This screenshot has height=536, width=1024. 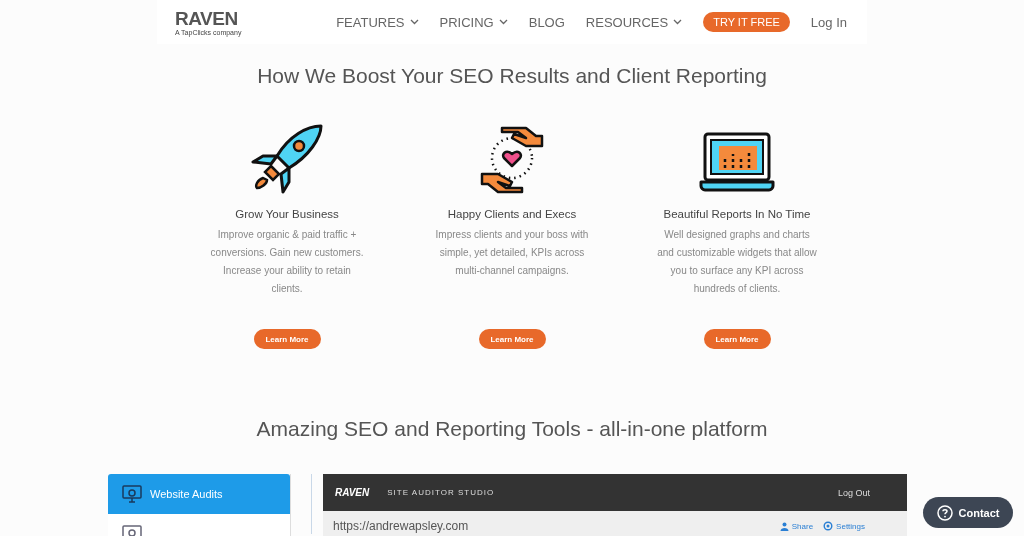 I want to click on nav-link: PRICING, so click(x=473, y=22).